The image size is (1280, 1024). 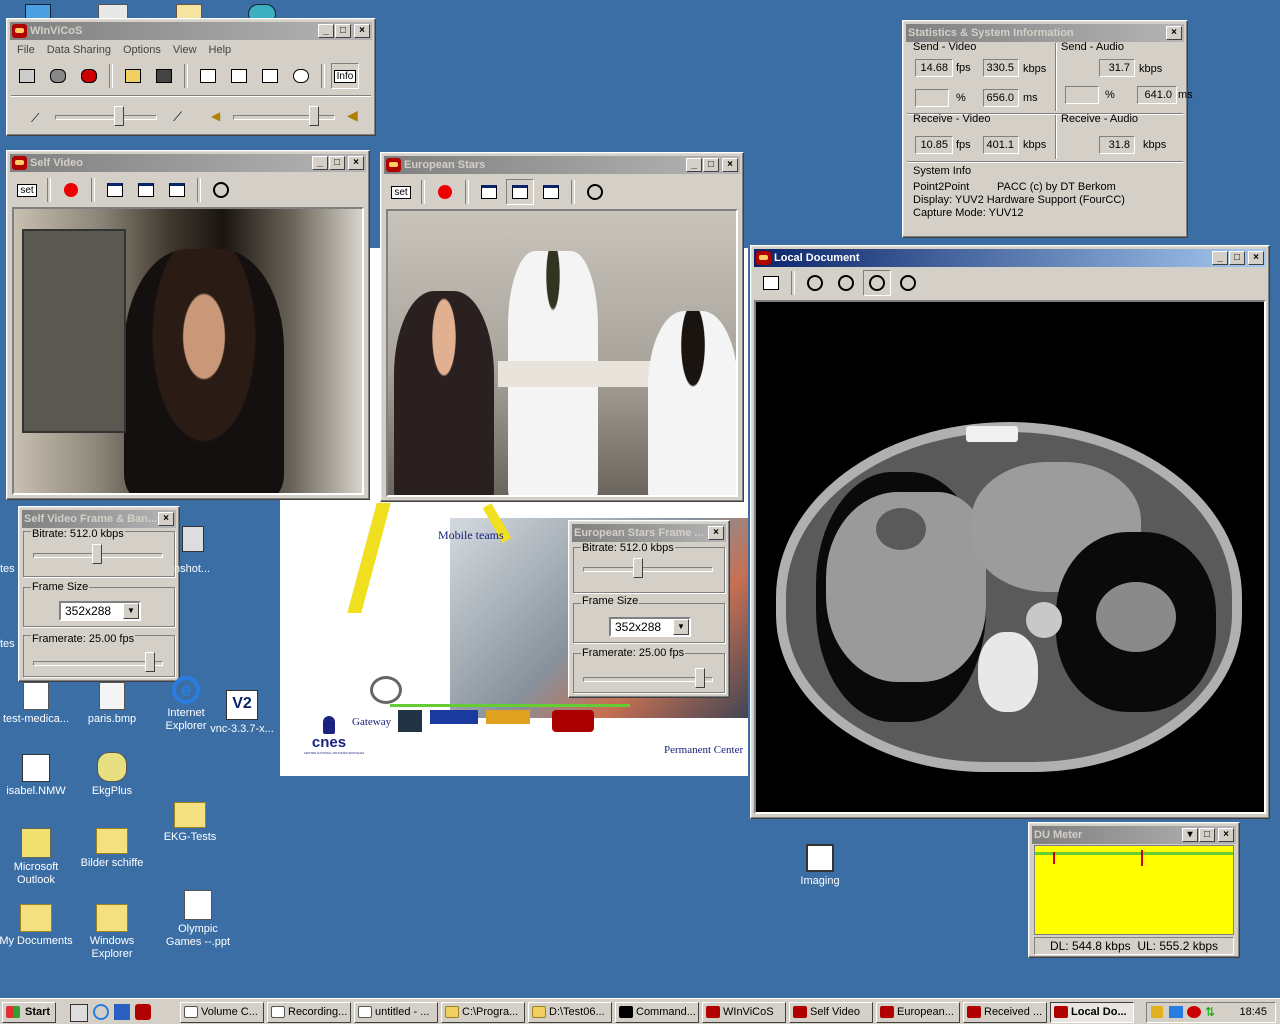 What do you see at coordinates (101, 1012) in the screenshot?
I see `ie-quick-icon` at bounding box center [101, 1012].